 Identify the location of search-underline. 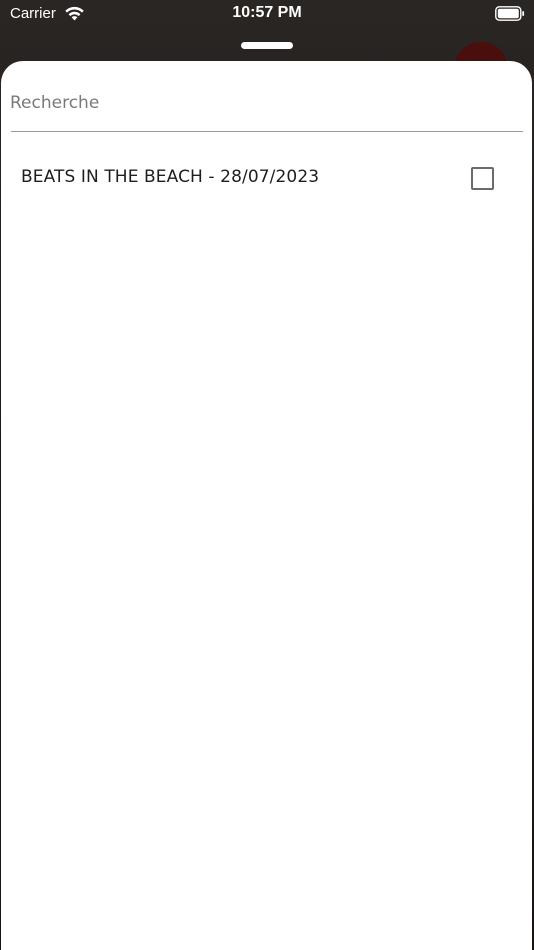
(267, 131).